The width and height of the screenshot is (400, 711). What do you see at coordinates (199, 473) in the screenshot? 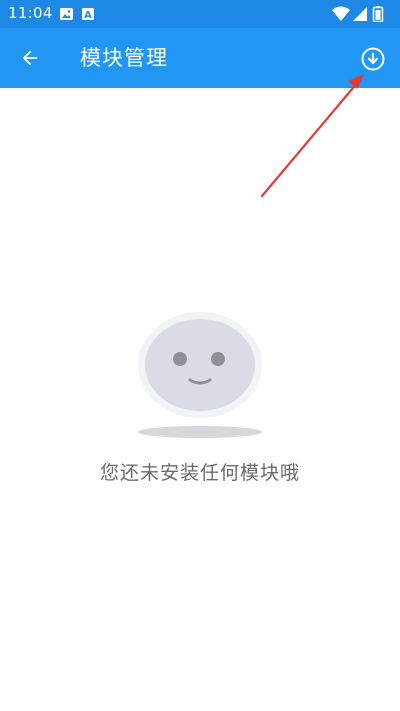
I see `empty-state-message: 您还未安装任何模块哦` at bounding box center [199, 473].